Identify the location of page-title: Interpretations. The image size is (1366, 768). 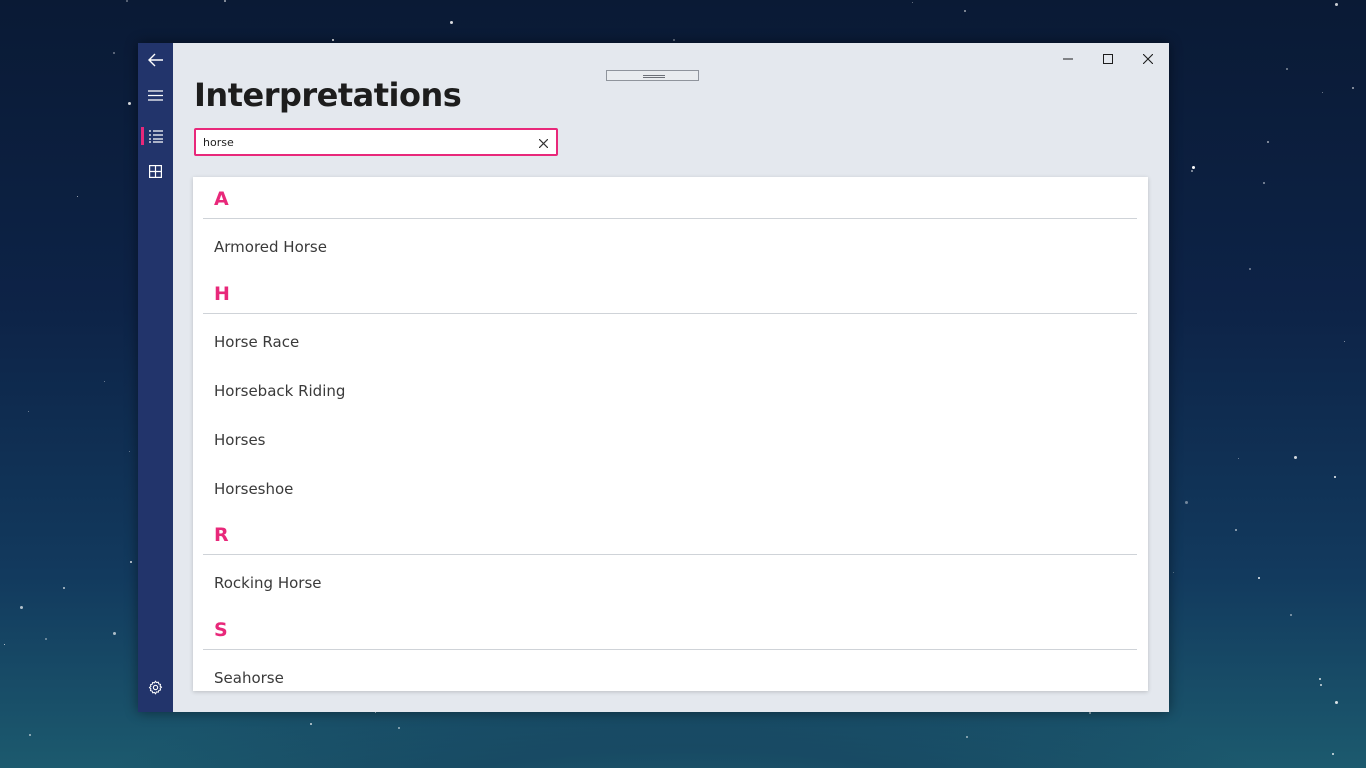
(328, 95).